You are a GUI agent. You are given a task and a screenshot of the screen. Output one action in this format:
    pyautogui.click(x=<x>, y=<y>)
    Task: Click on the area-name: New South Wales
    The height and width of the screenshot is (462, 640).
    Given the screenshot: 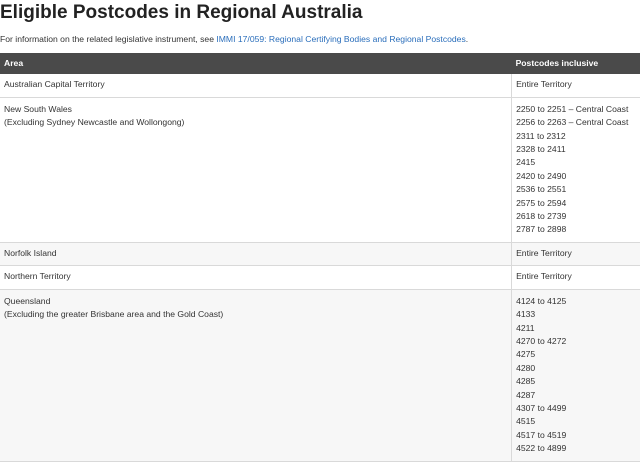 What is the action you would take?
    pyautogui.click(x=38, y=108)
    